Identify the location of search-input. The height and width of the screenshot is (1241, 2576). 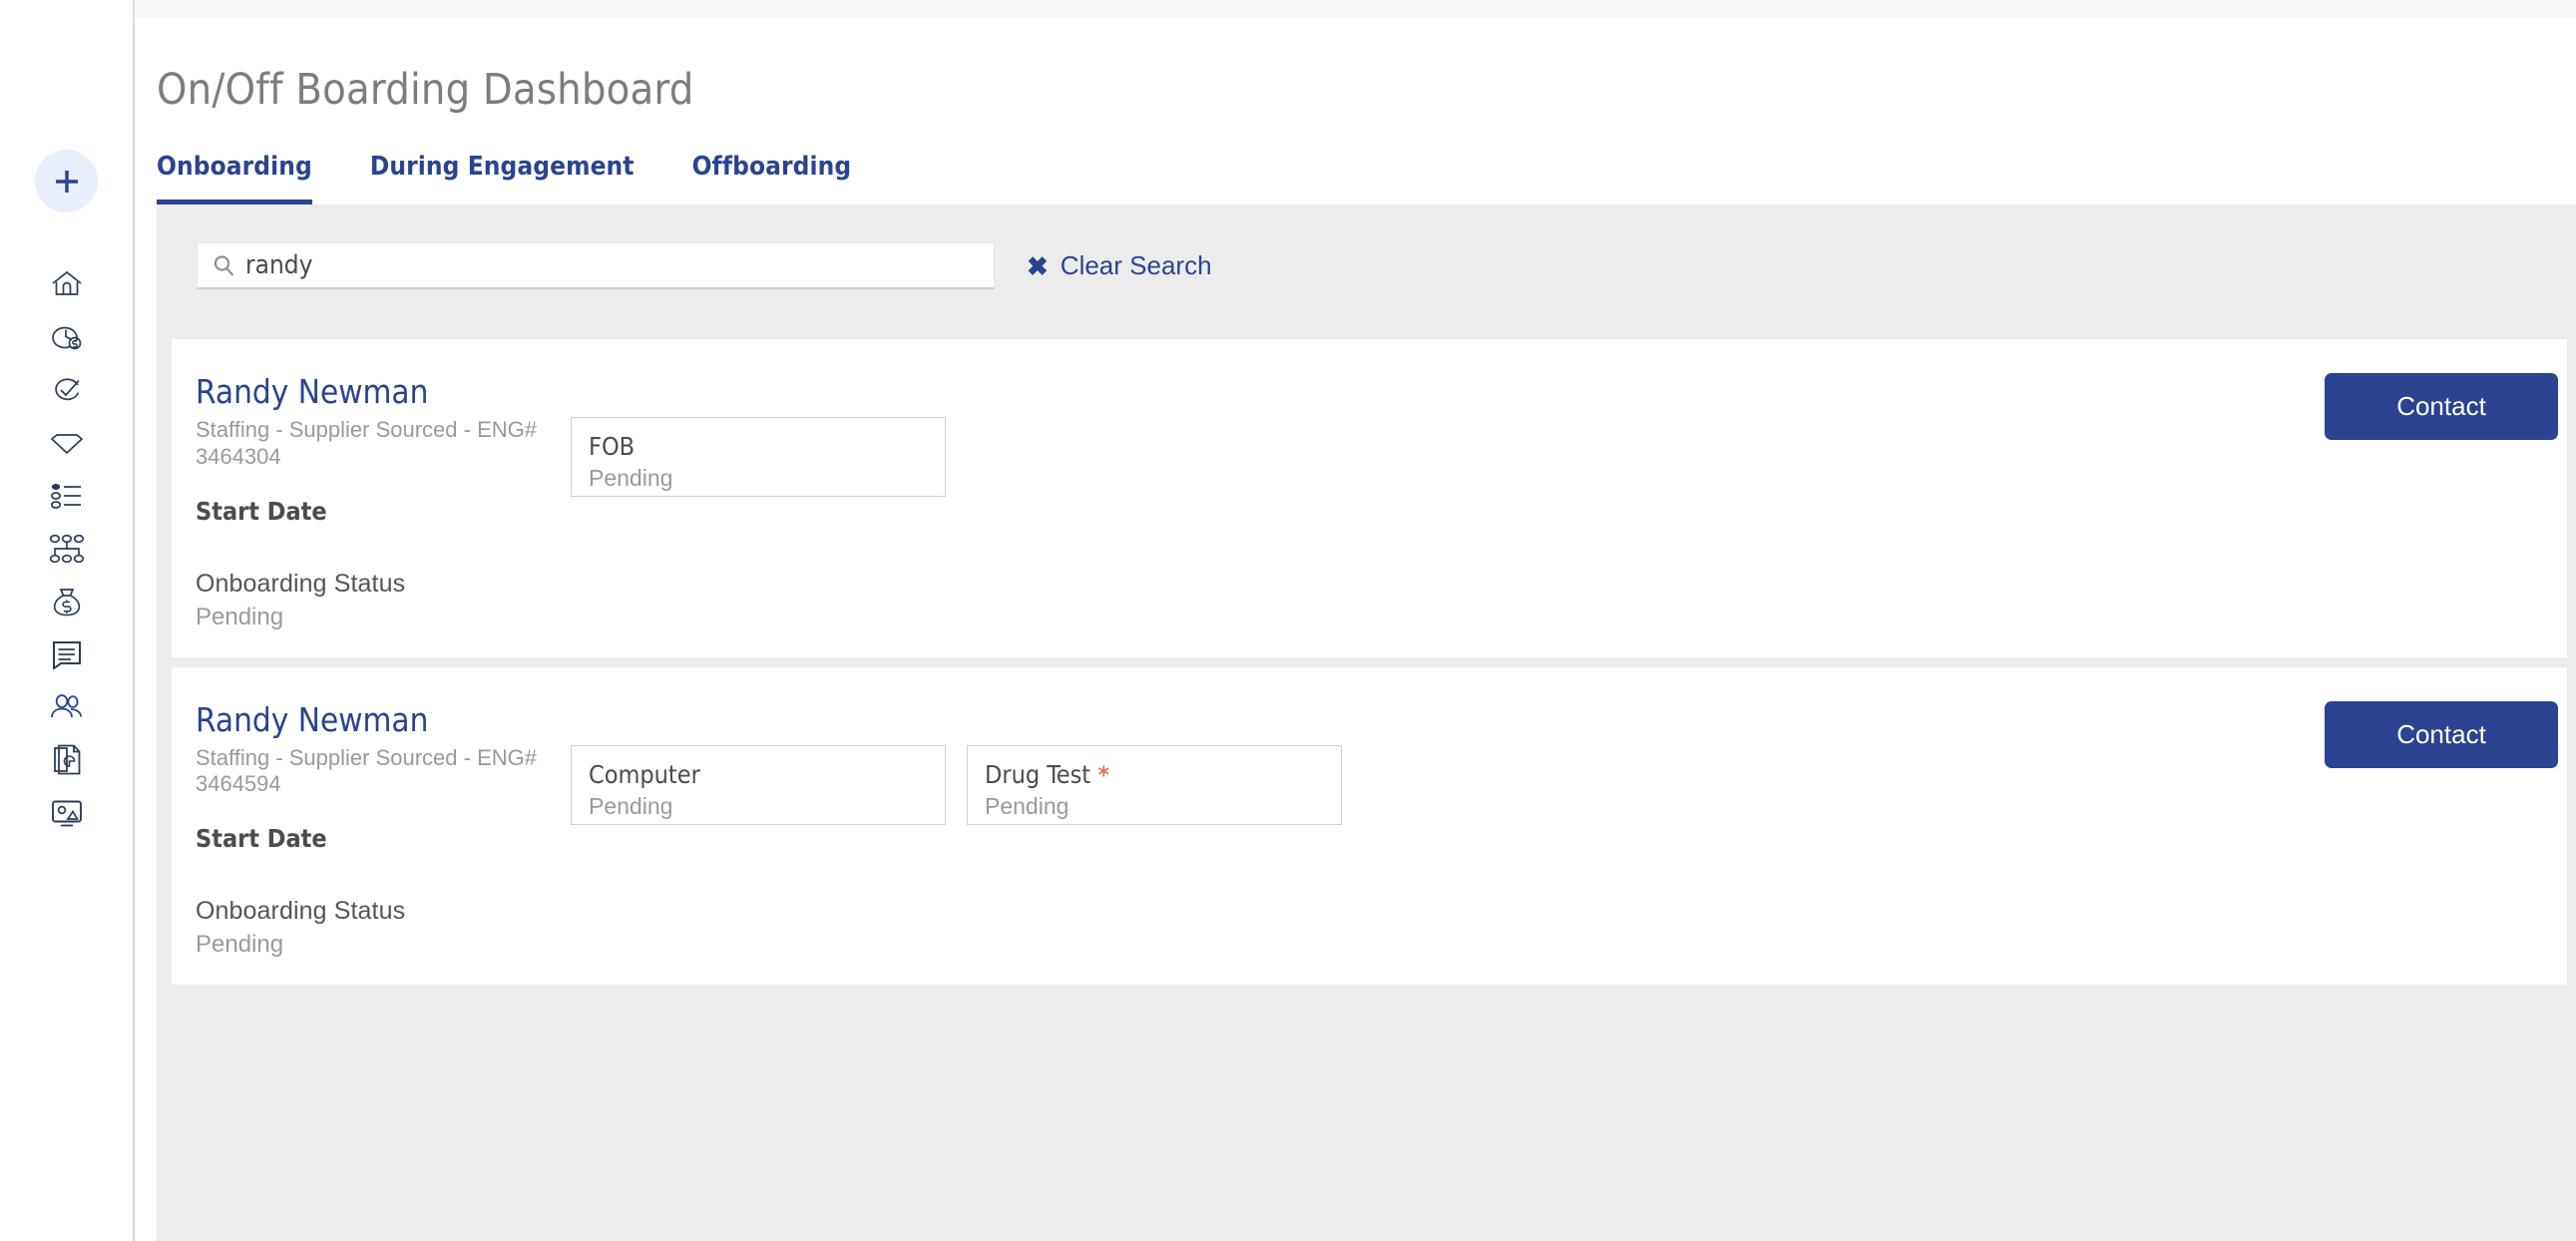
(612, 265).